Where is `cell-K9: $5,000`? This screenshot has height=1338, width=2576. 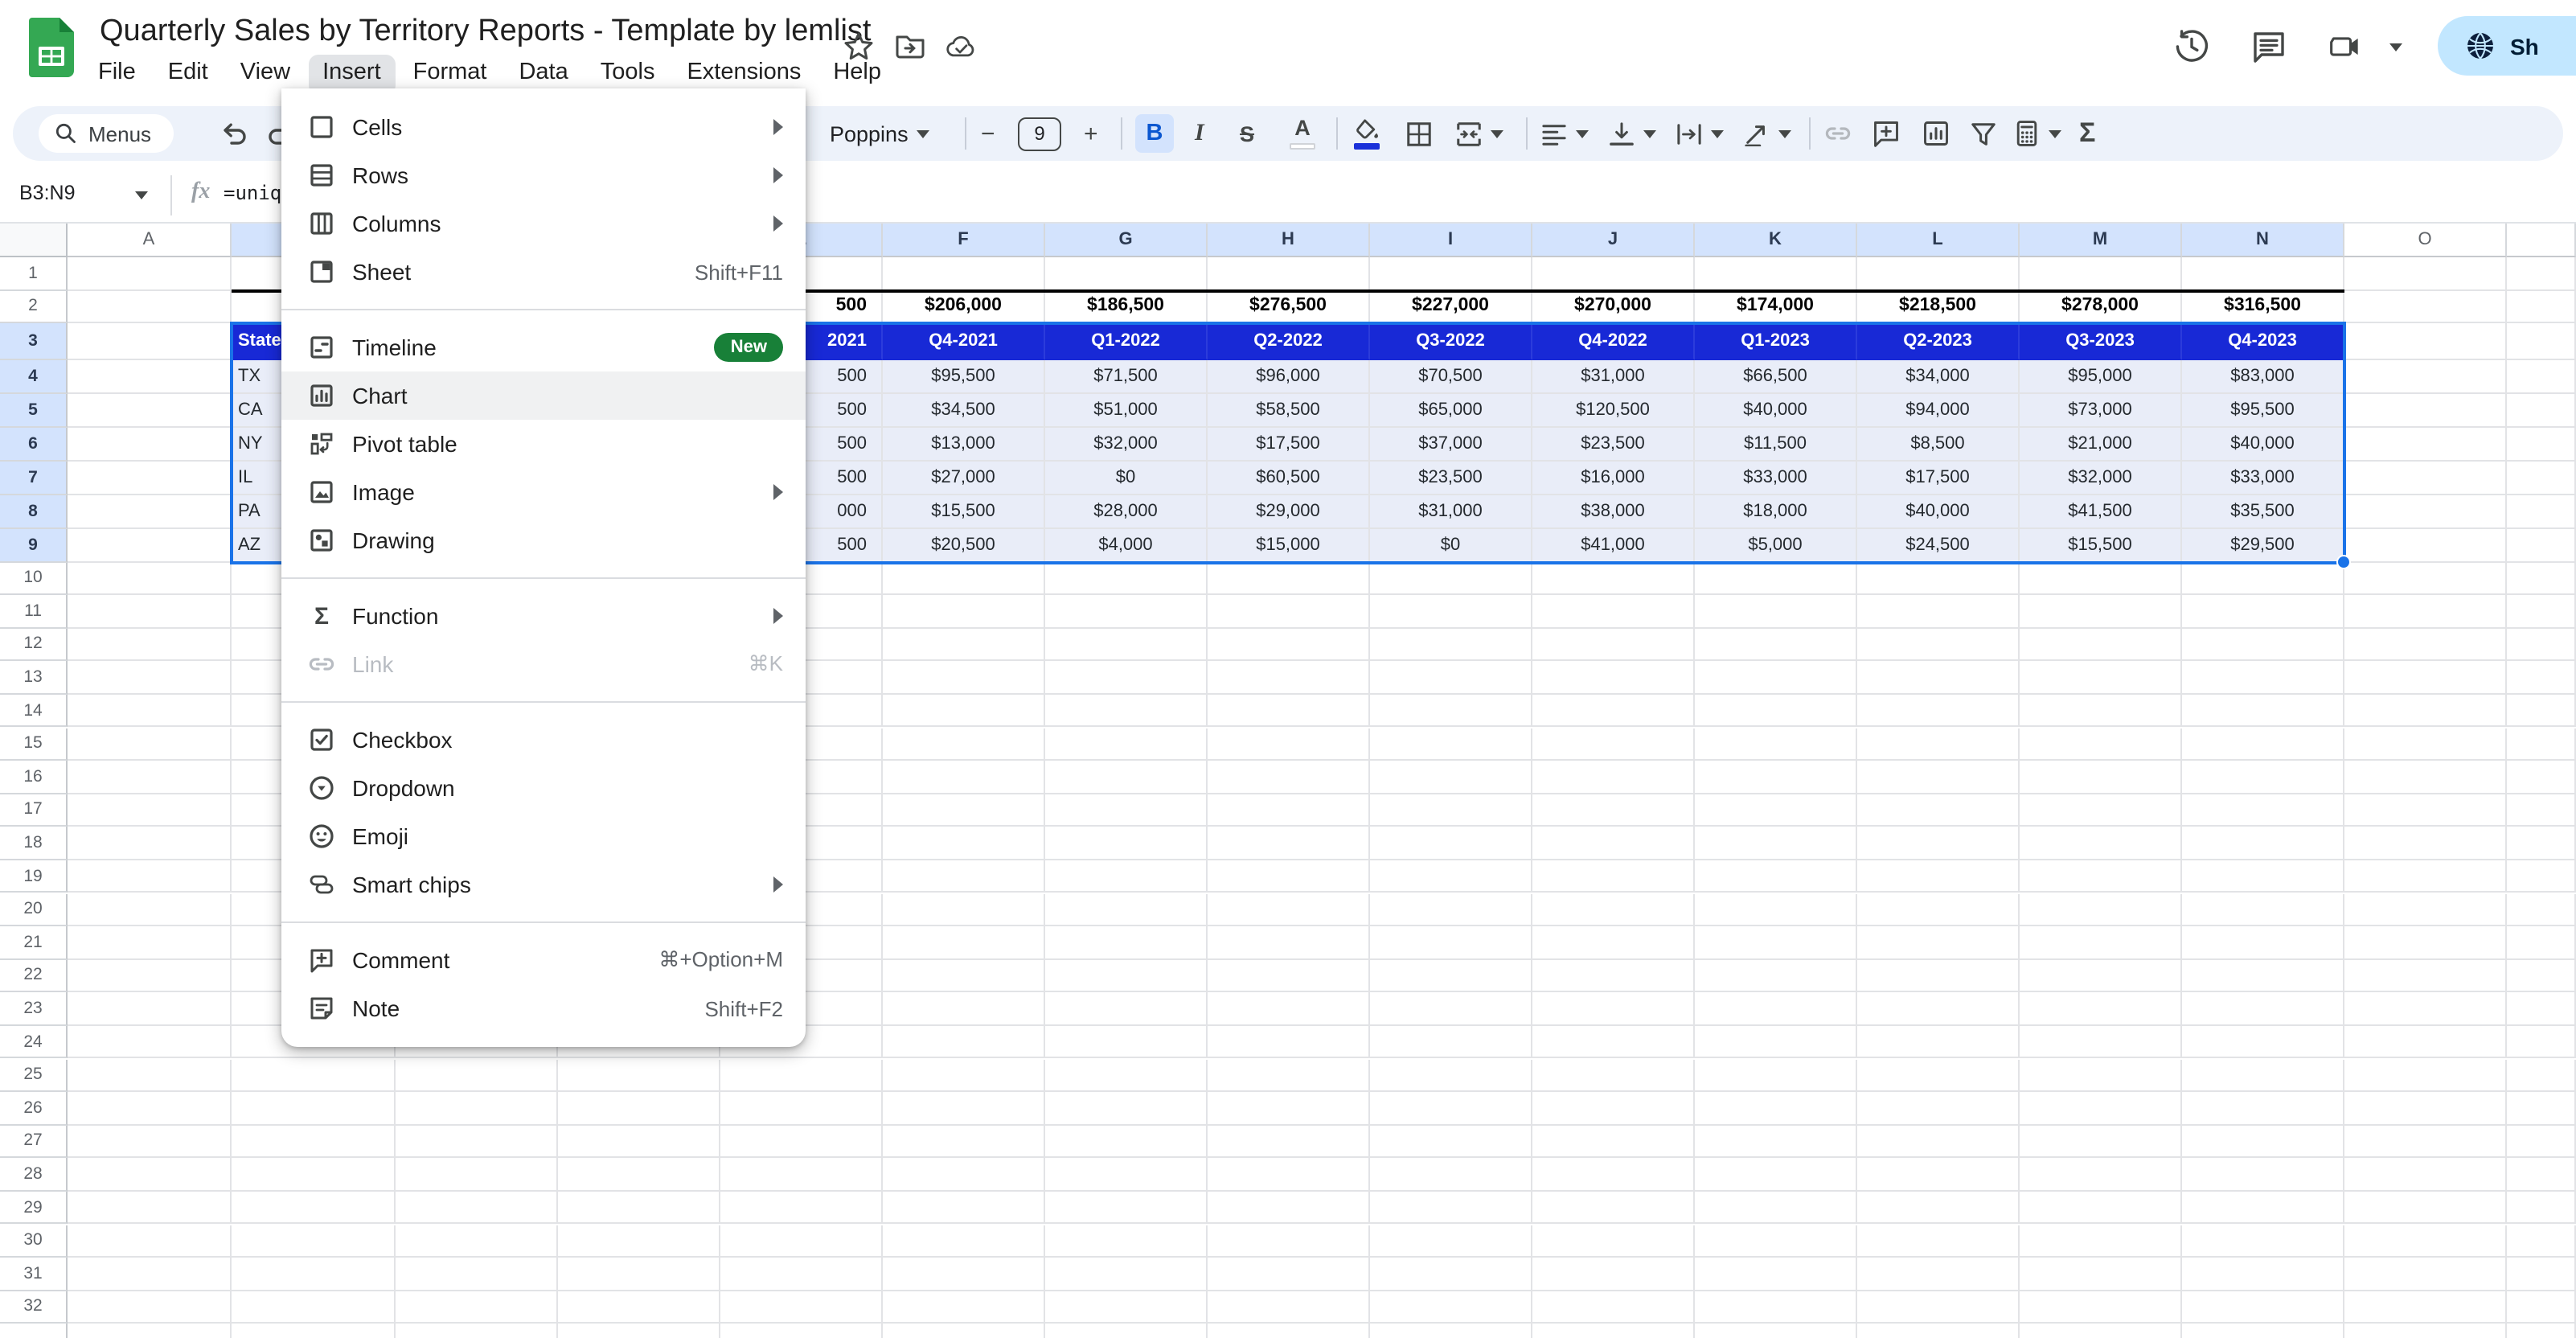 cell-K9: $5,000 is located at coordinates (1776, 545).